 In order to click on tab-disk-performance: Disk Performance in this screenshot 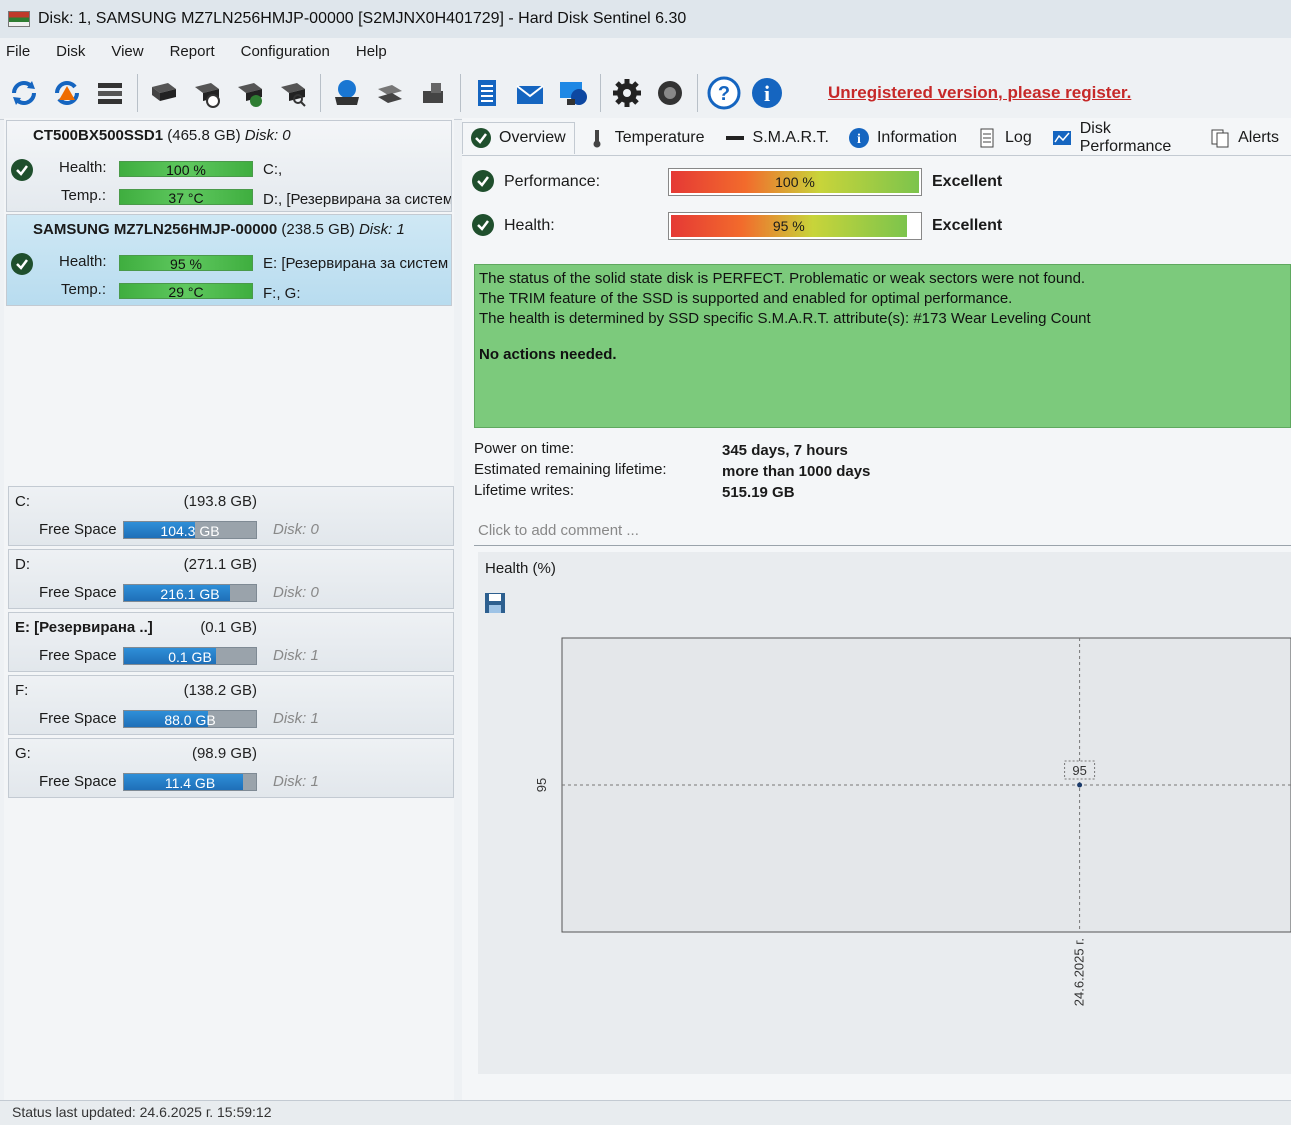, I will do `click(1121, 137)`.